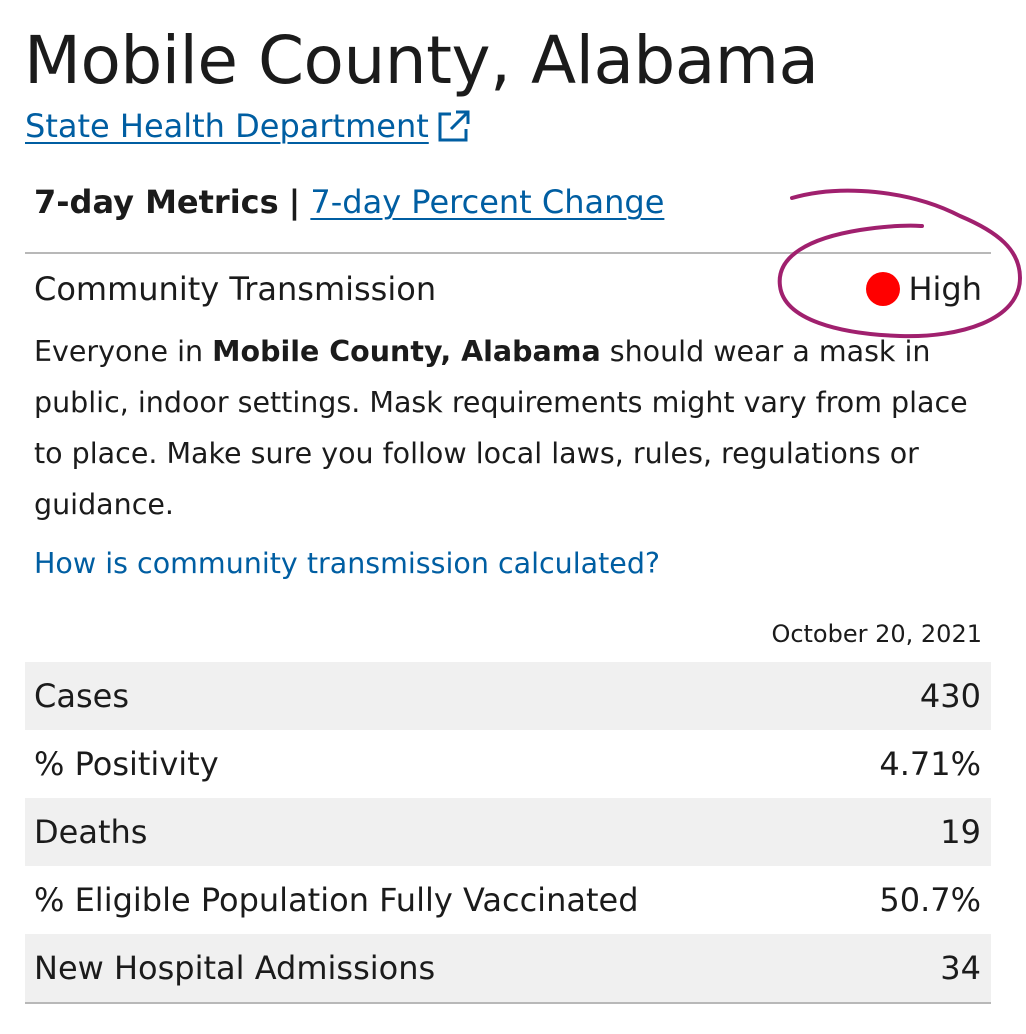 The height and width of the screenshot is (1034, 1026). What do you see at coordinates (156, 202) in the screenshot?
I see `tab-7-day-metrics: 7-day Metrics` at bounding box center [156, 202].